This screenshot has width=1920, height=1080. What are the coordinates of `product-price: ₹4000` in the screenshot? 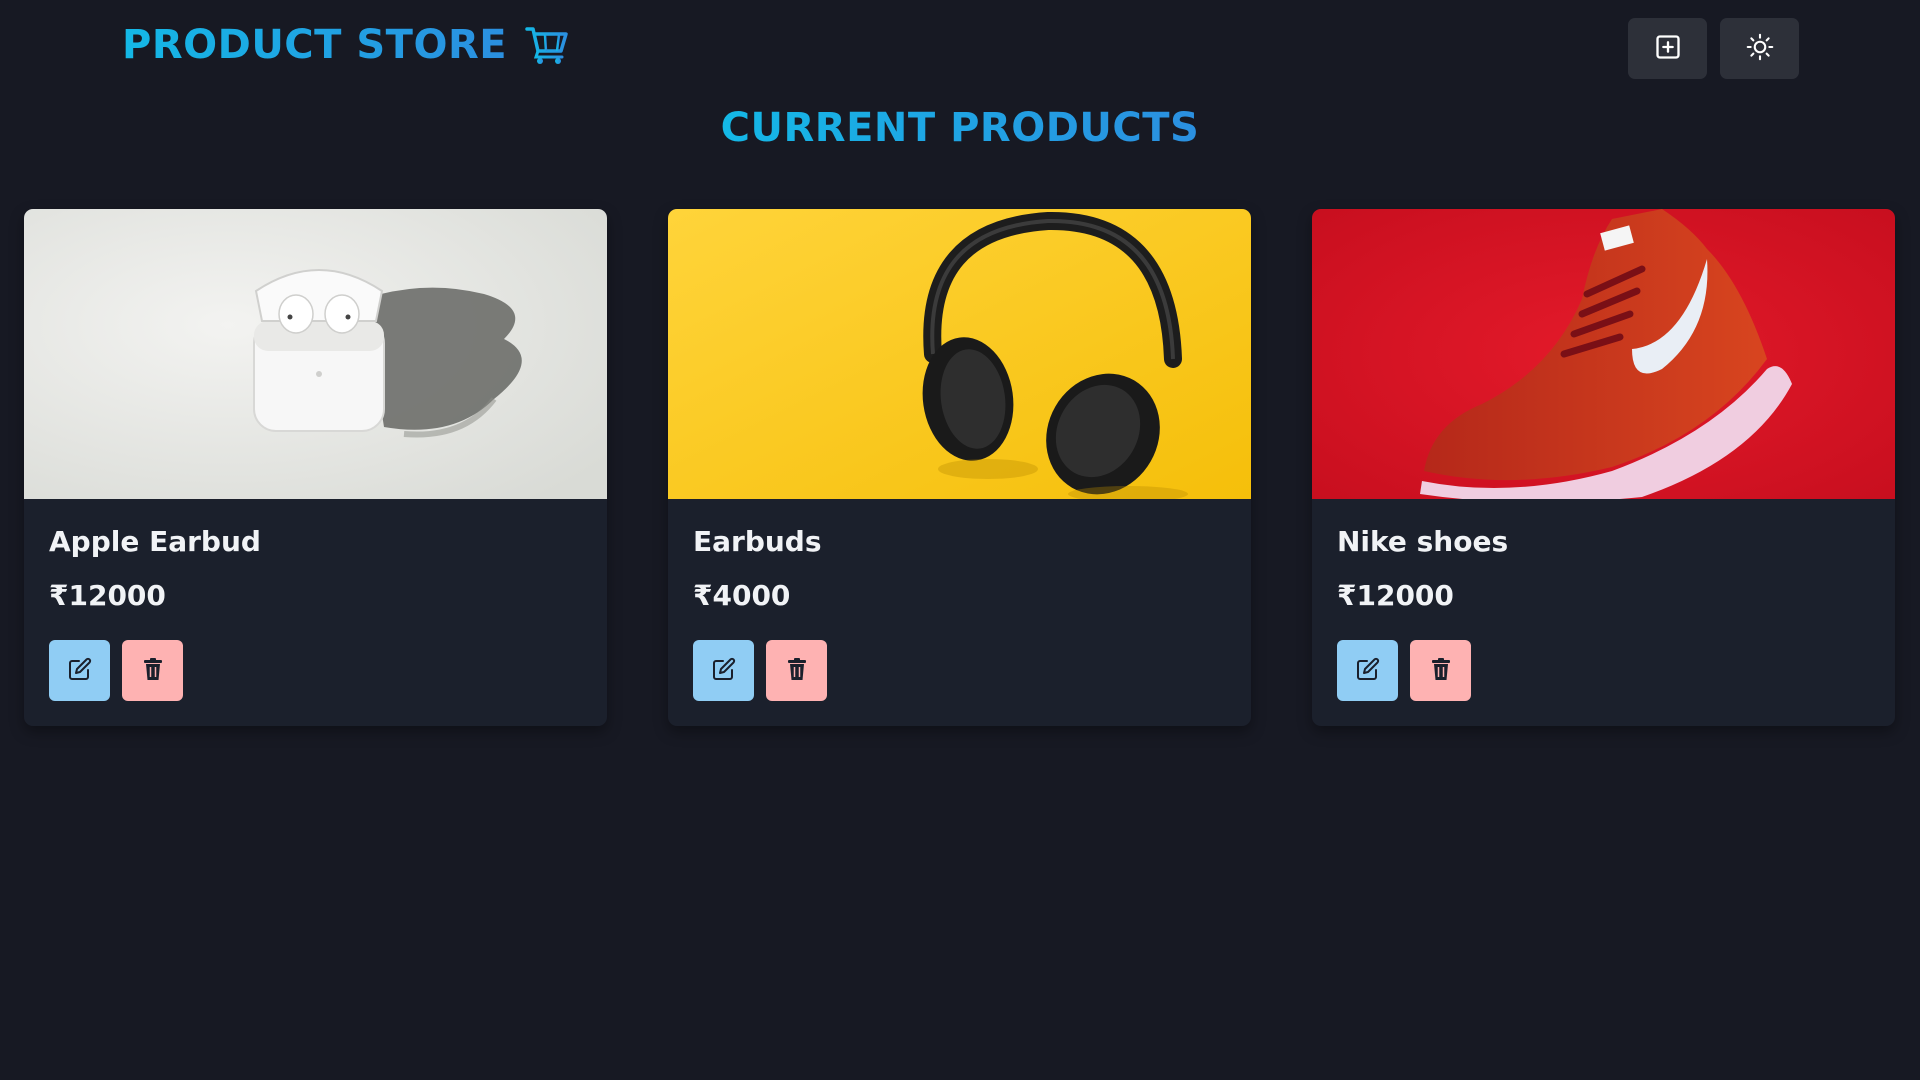 It's located at (742, 595).